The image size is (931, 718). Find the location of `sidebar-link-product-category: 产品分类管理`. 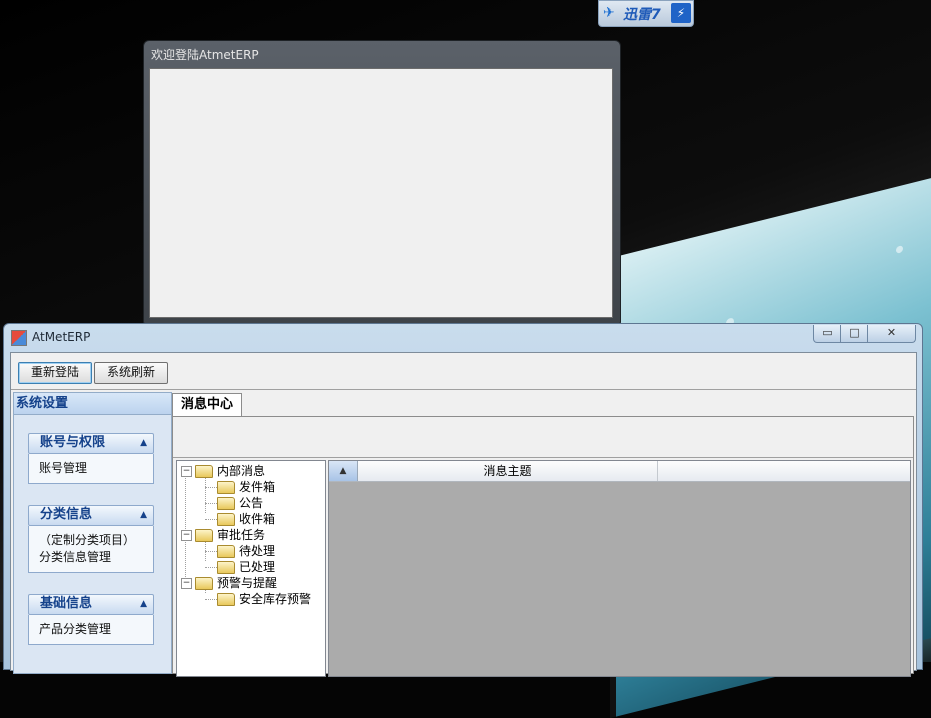

sidebar-link-product-category: 产品分类管理 is located at coordinates (91, 629).